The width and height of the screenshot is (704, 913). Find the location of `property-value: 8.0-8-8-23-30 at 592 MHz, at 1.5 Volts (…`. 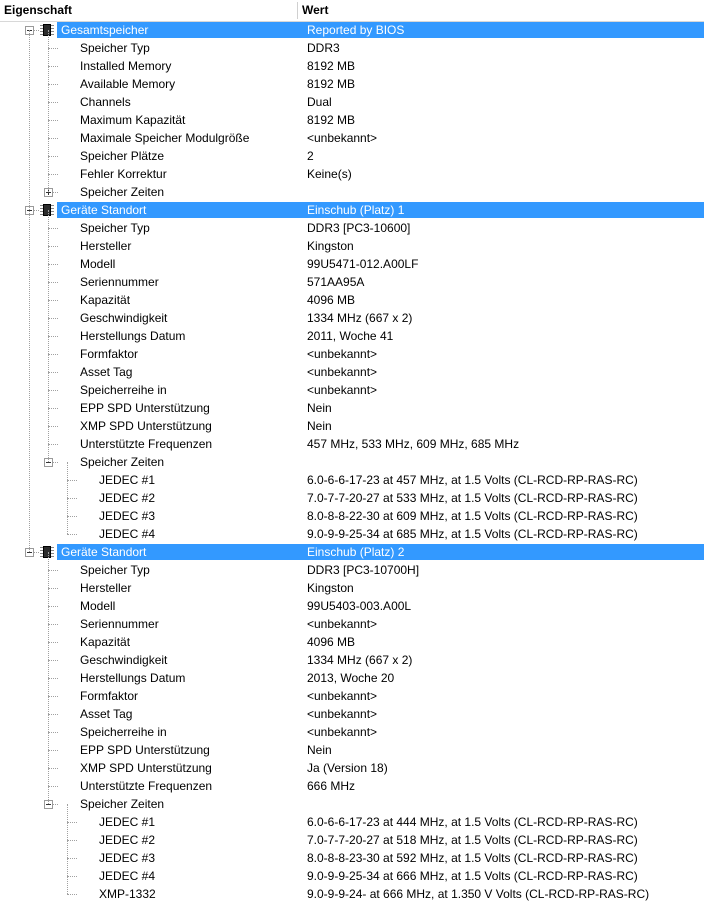

property-value: 8.0-8-8-23-30 at 592 MHz, at 1.5 Volts (… is located at coordinates (472, 858).